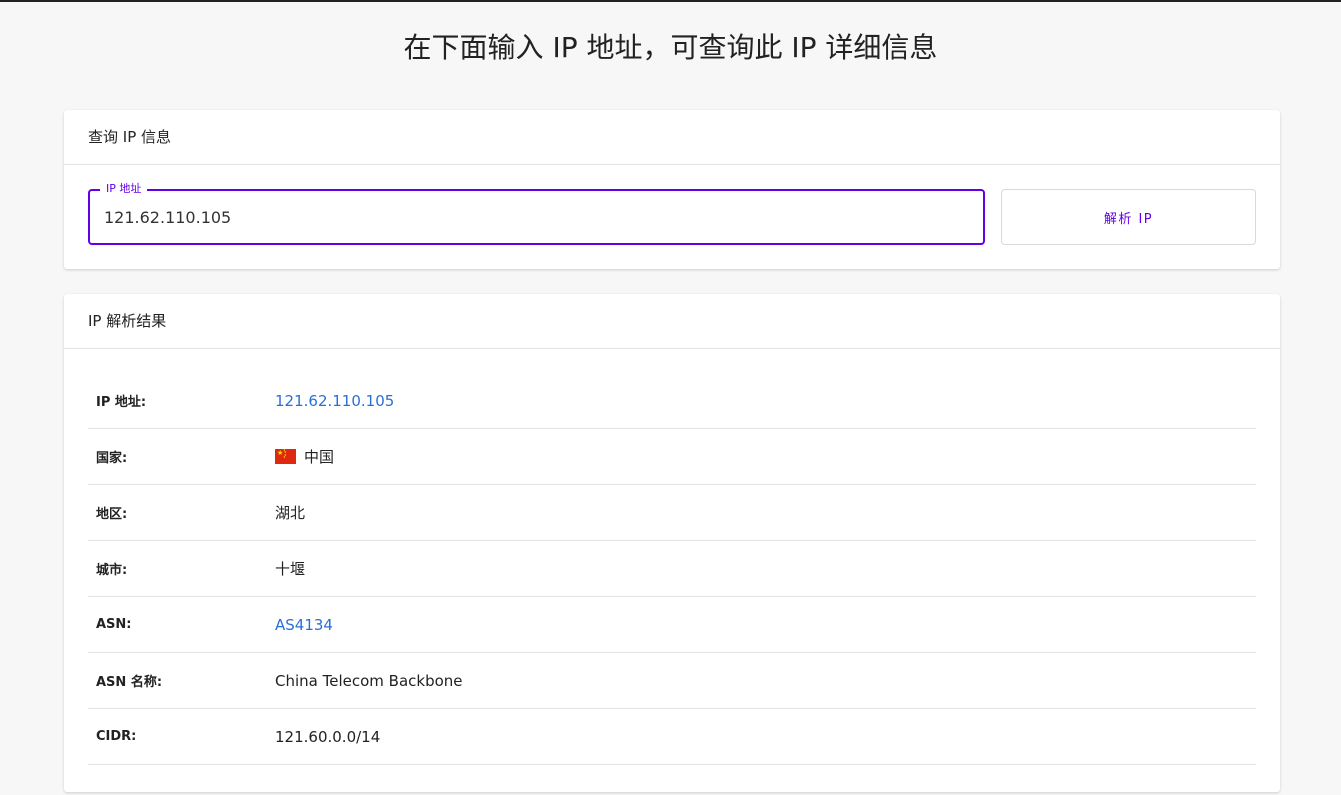 This screenshot has height=795, width=1341. What do you see at coordinates (328, 736) in the screenshot?
I see `cidr-value: 121.60.0.0/14` at bounding box center [328, 736].